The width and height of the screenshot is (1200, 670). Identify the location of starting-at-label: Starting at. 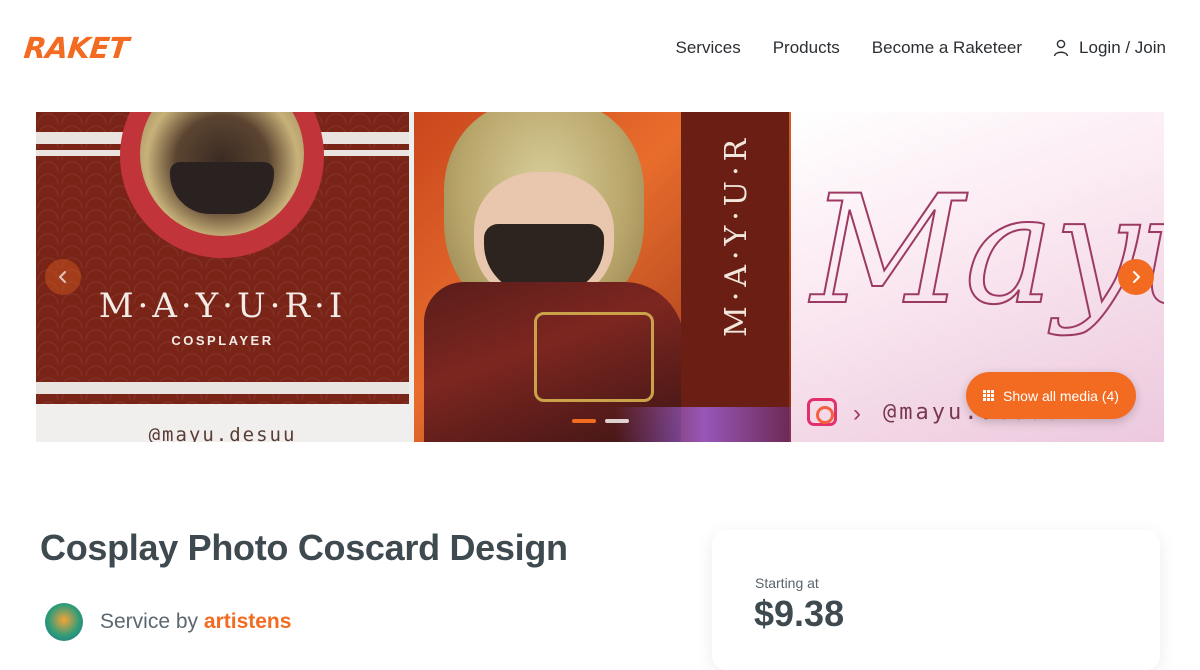
(787, 583).